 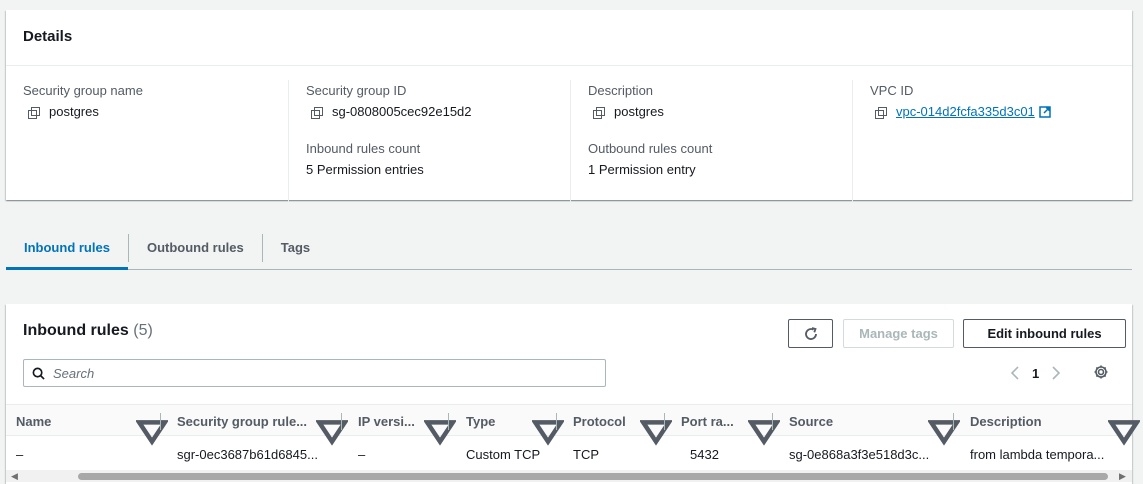 What do you see at coordinates (323, 373) in the screenshot?
I see `search-input` at bounding box center [323, 373].